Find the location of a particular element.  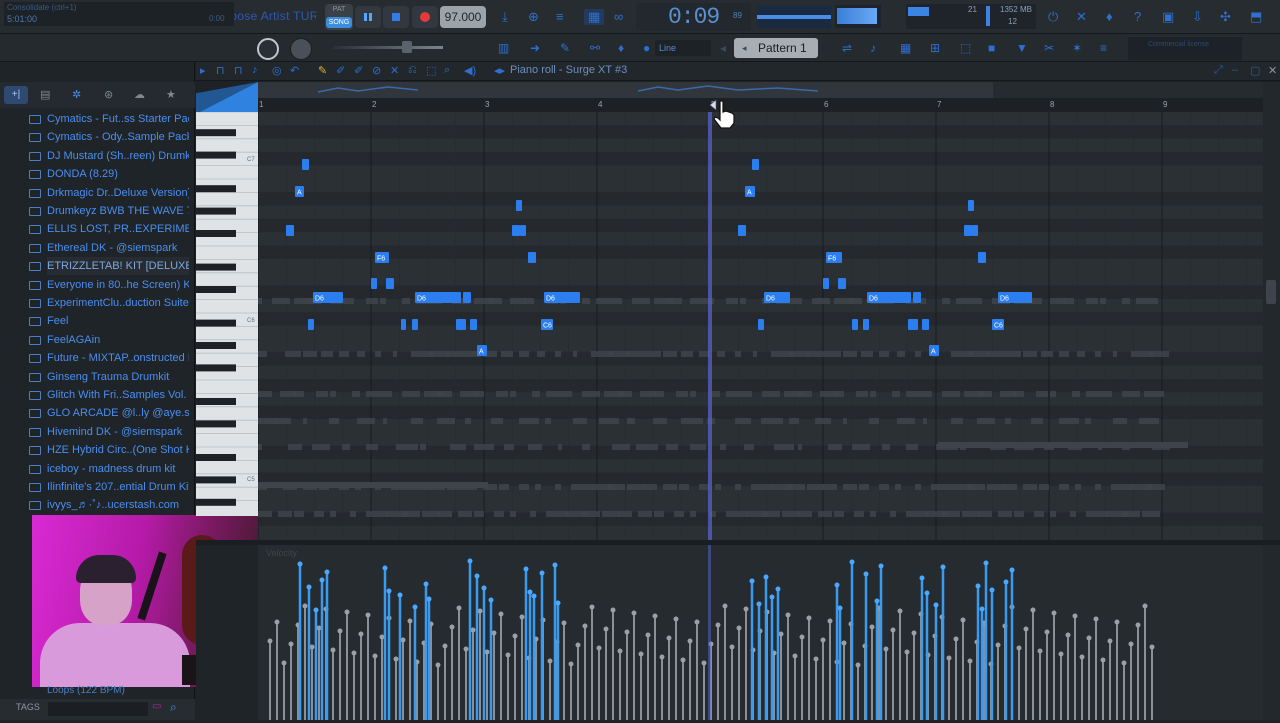

browser-item: Future - MIXTAP..onstructed Kit is located at coordinates (118, 358).